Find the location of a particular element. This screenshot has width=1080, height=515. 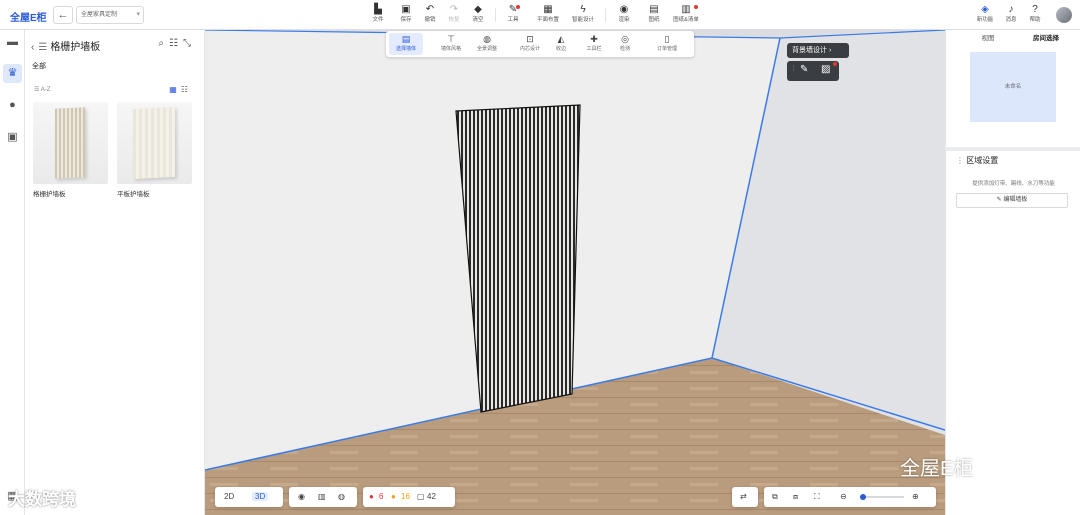

filter-all: 全部 is located at coordinates (39, 66).